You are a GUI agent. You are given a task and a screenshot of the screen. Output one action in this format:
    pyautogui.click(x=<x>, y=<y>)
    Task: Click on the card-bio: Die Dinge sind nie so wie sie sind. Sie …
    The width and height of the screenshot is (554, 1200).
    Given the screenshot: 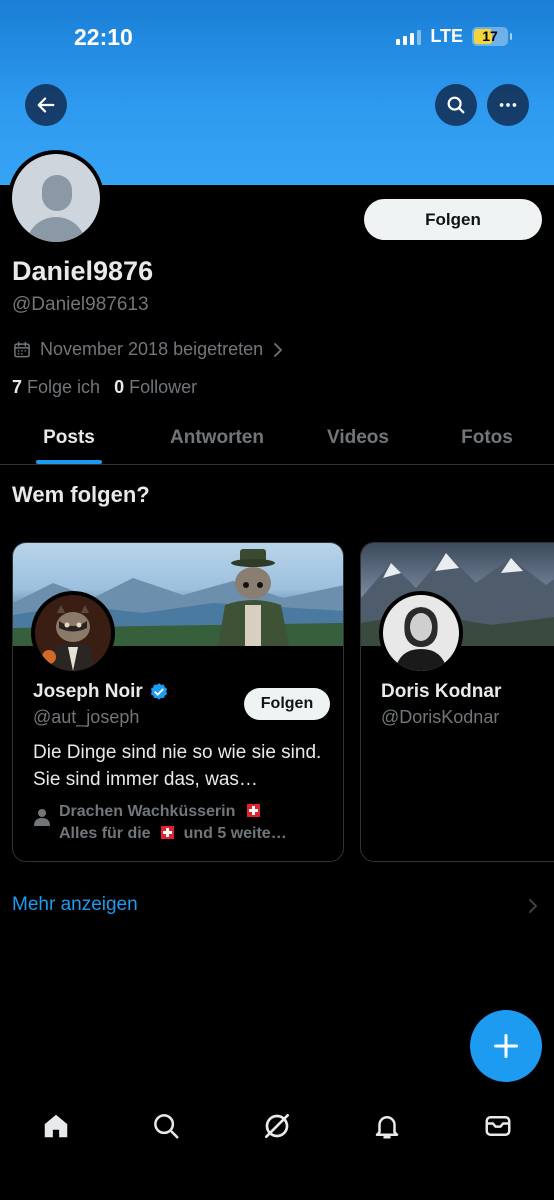 What is the action you would take?
    pyautogui.click(x=177, y=766)
    